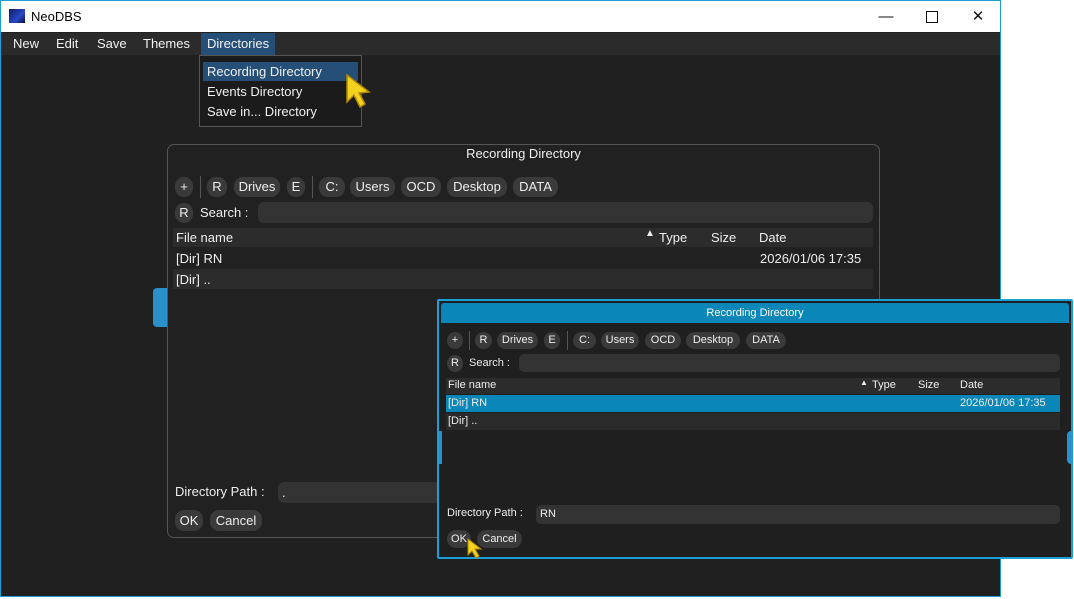 This screenshot has width=1074, height=599. What do you see at coordinates (236, 520) in the screenshot?
I see `cancel-button: Cancel` at bounding box center [236, 520].